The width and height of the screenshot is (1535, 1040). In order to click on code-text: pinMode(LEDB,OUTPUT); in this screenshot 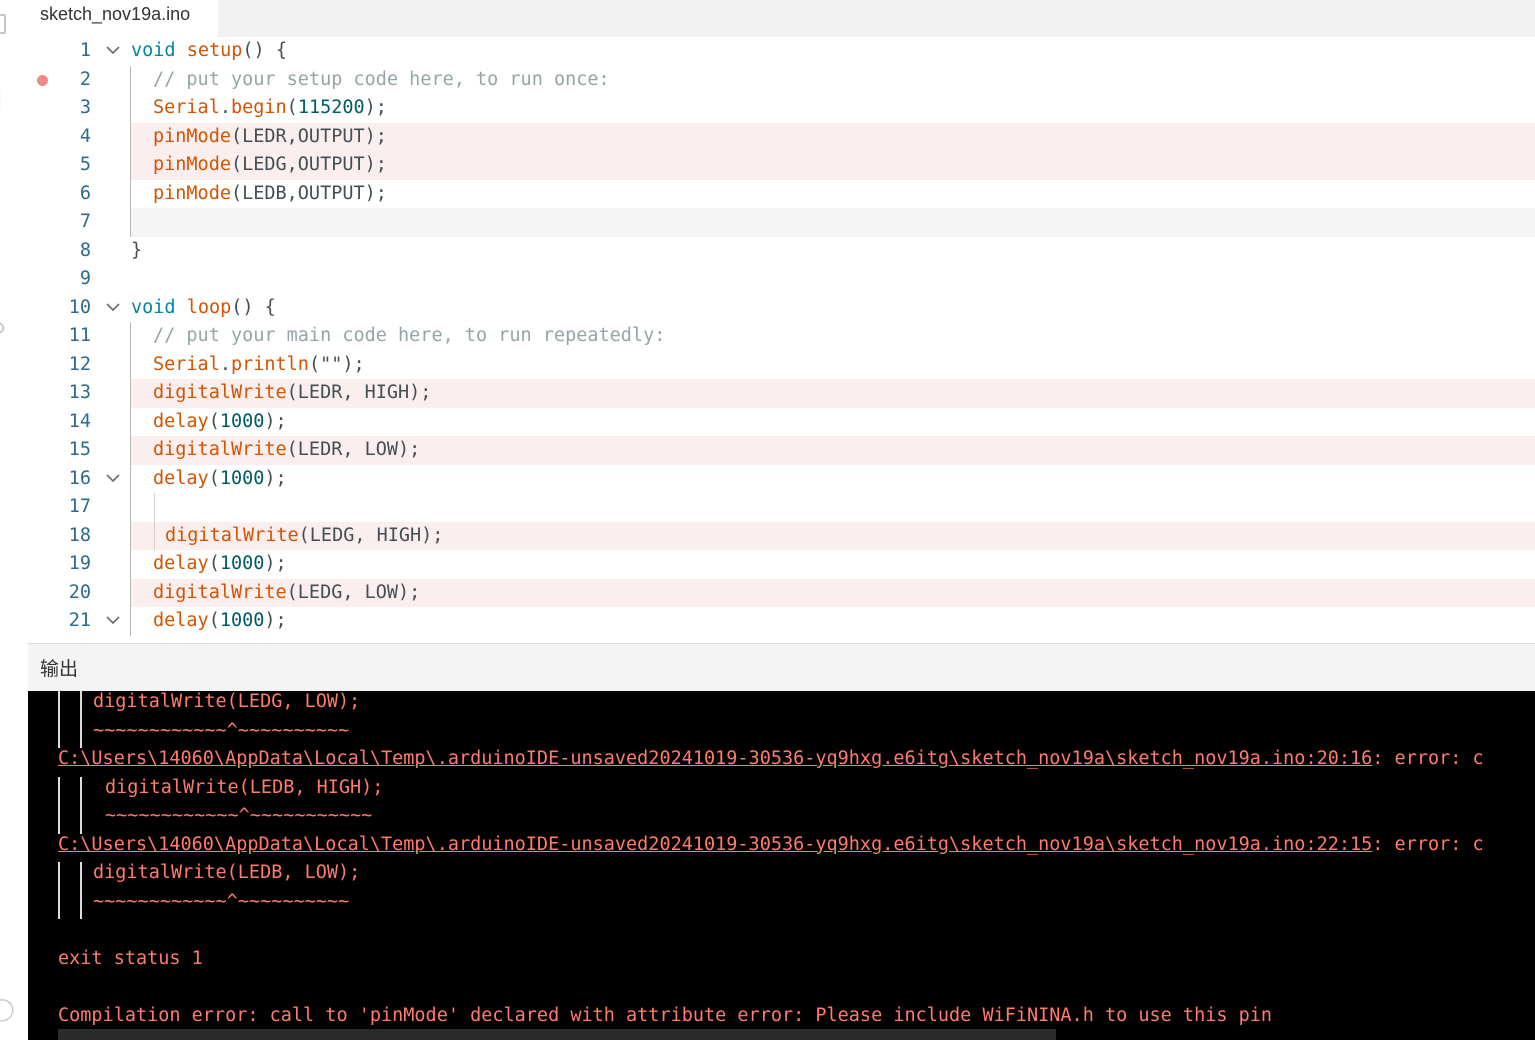, I will do `click(270, 194)`.